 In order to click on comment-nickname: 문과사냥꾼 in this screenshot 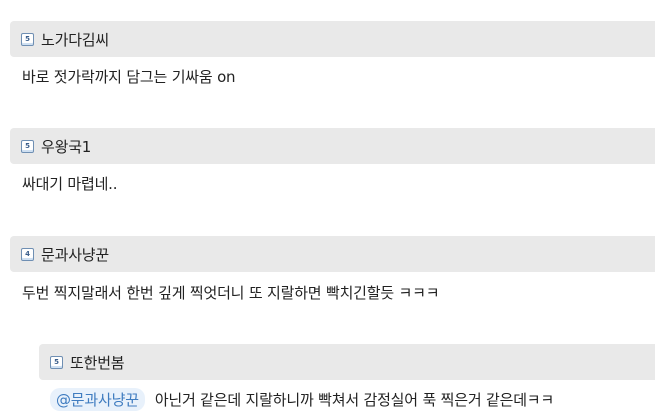, I will do `click(75, 254)`.